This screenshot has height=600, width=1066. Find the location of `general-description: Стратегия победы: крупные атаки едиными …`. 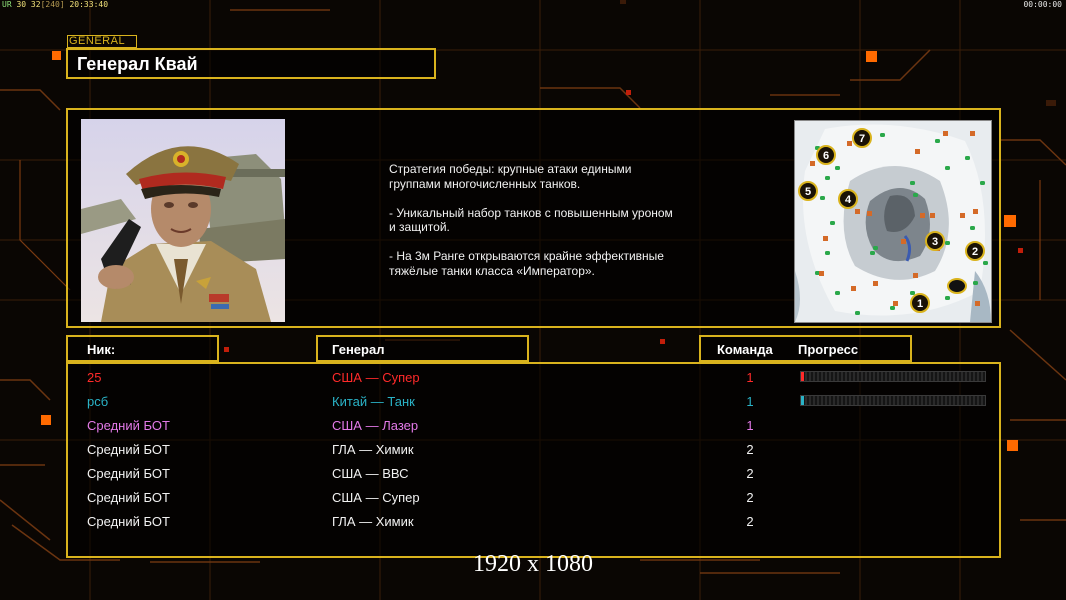

general-description: Стратегия победы: крупные атаки едиными … is located at coordinates (531, 220).